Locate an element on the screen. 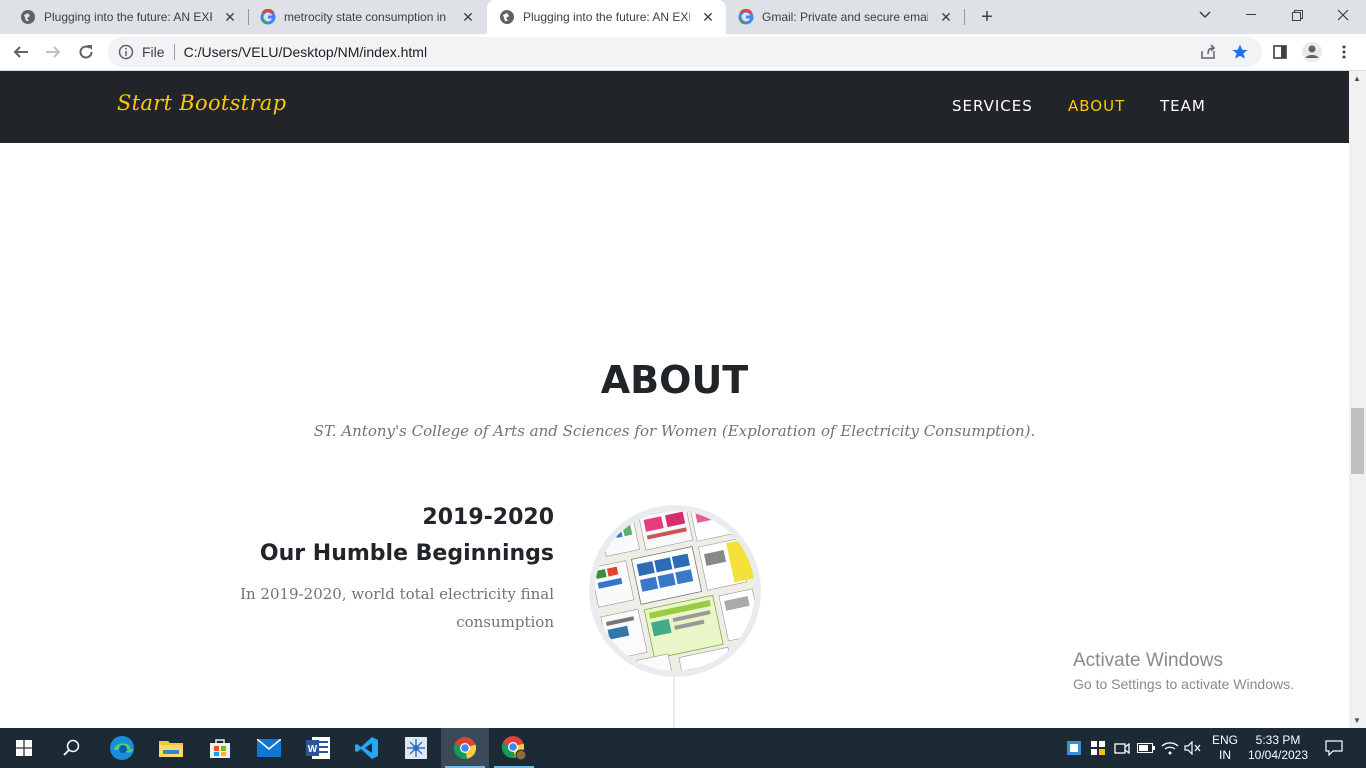 This screenshot has width=1366, height=768. bookmark-button is located at coordinates (1240, 52).